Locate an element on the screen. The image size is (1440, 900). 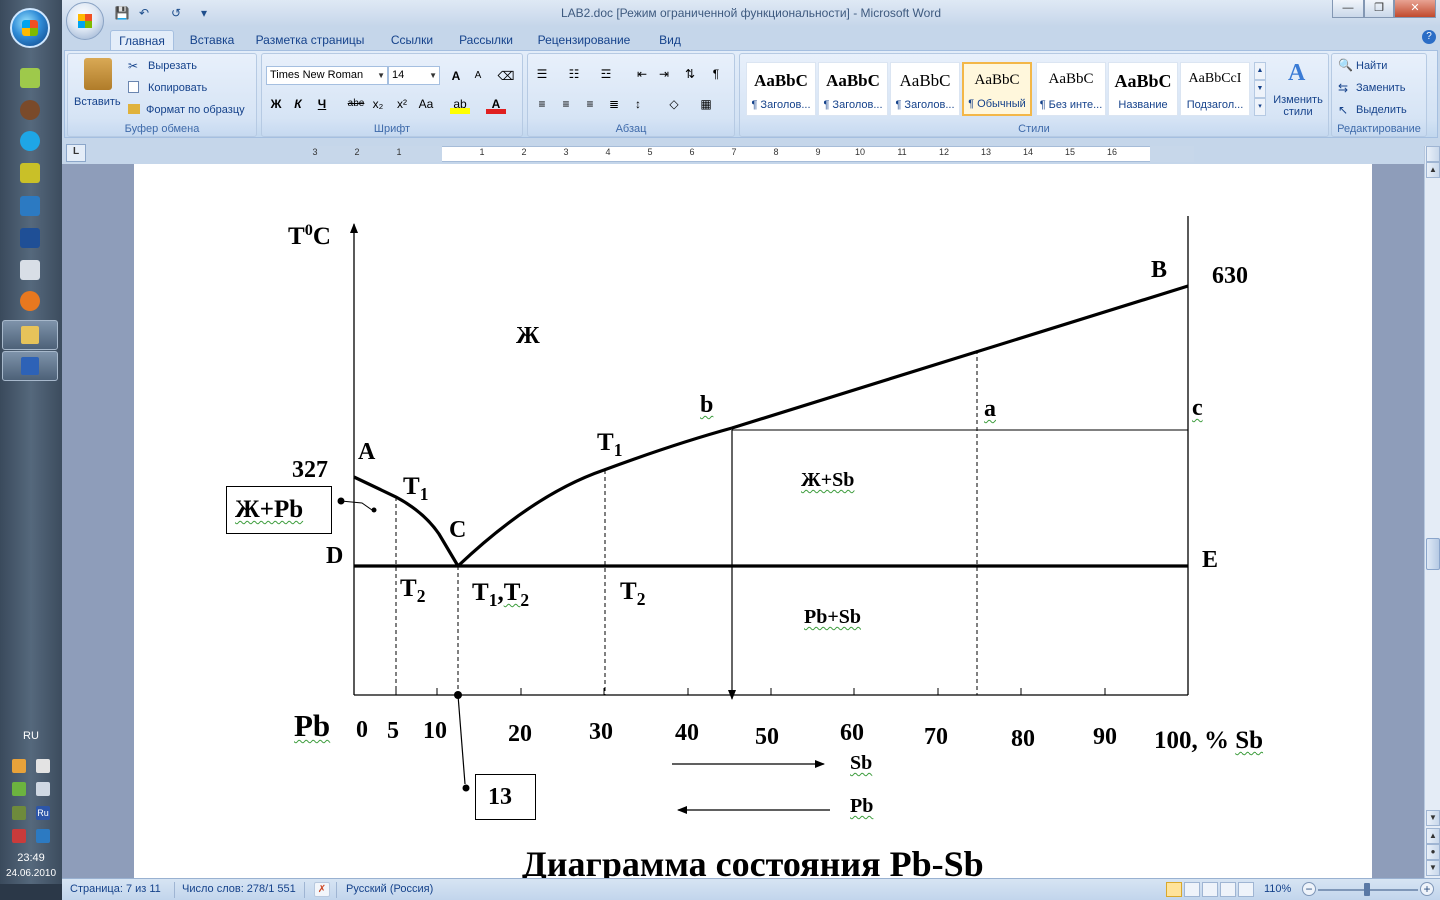
redo-icon: ↺ is located at coordinates (176, 13).